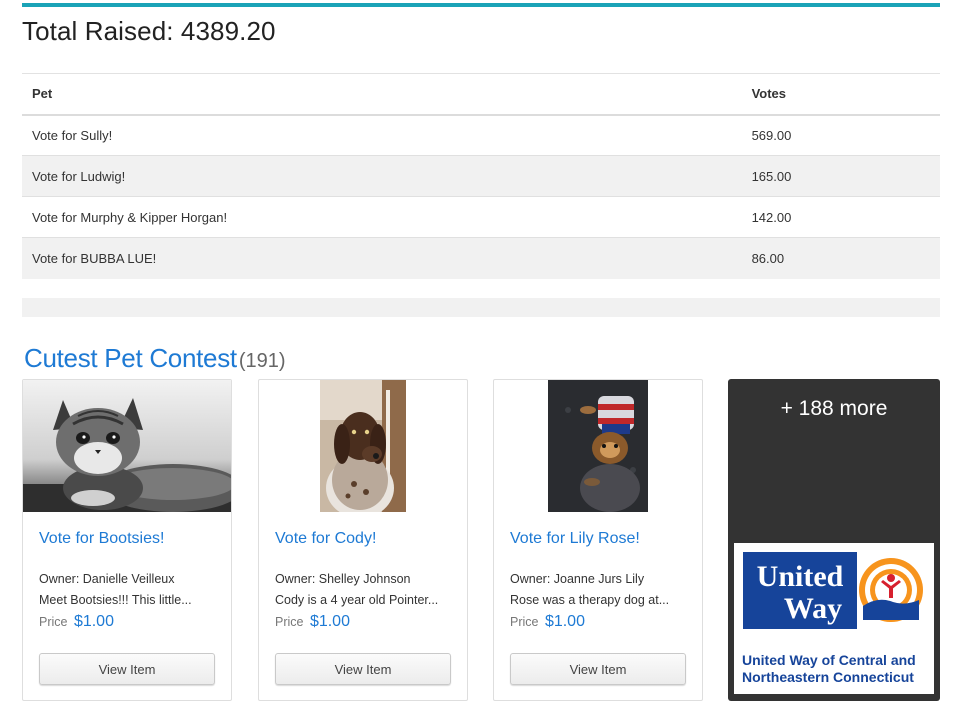 Image resolution: width=960 pixels, height=720 pixels. What do you see at coordinates (845, 217) in the screenshot?
I see `votes-cell: 142.00` at bounding box center [845, 217].